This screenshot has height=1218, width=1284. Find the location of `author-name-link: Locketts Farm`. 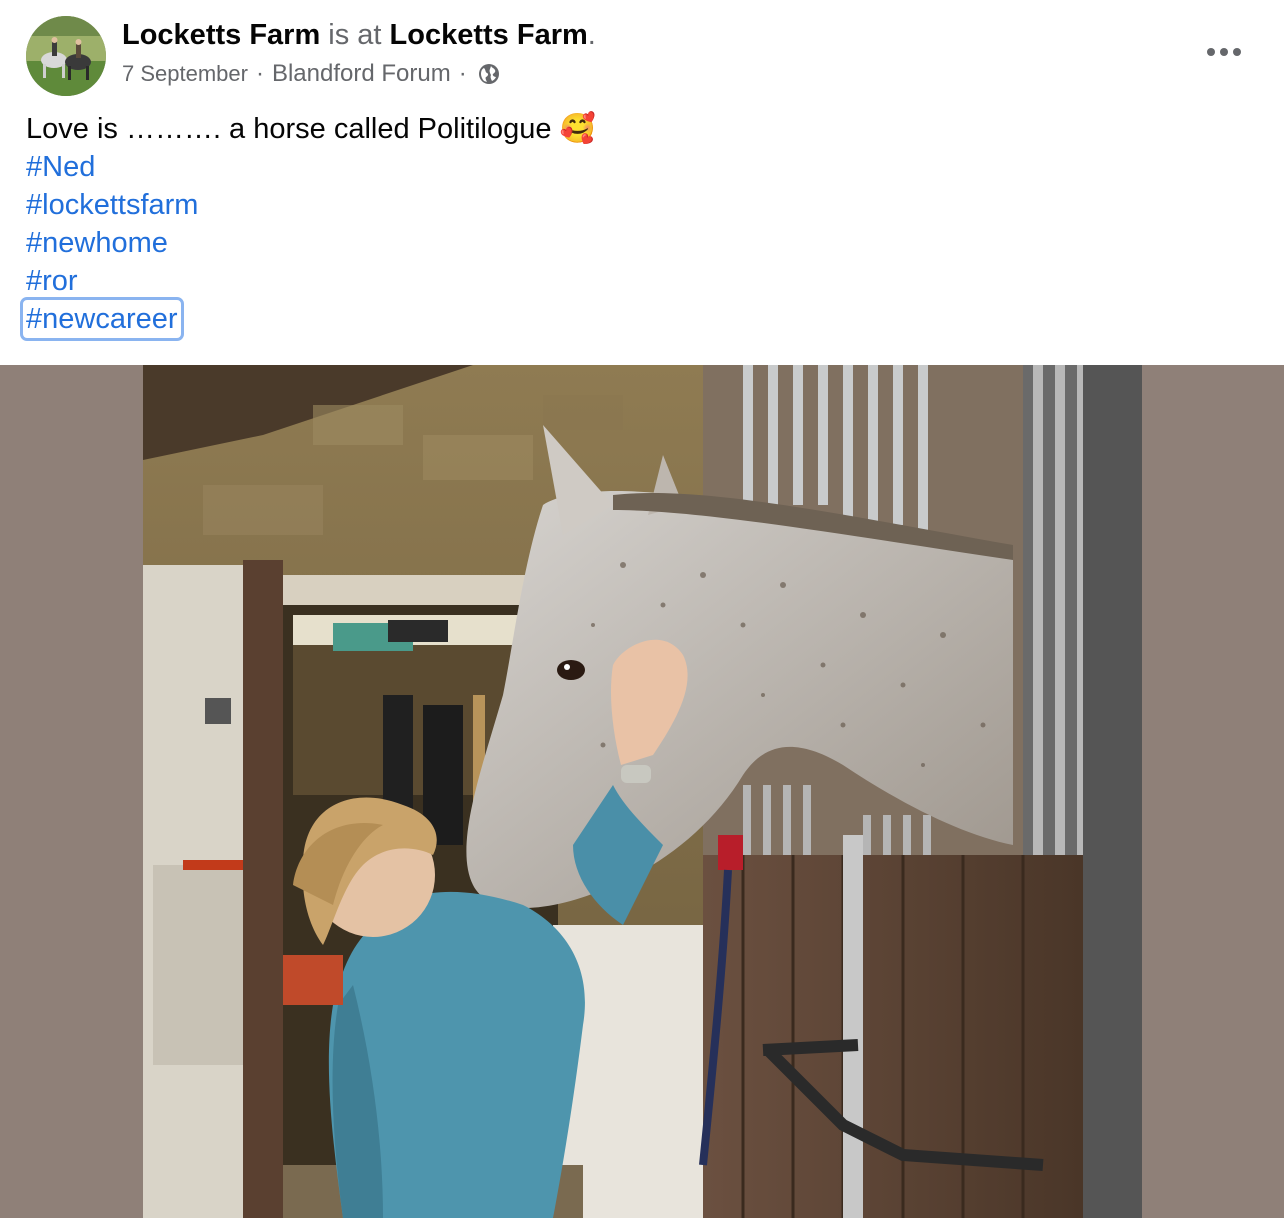

author-name-link: Locketts Farm is located at coordinates (221, 35).